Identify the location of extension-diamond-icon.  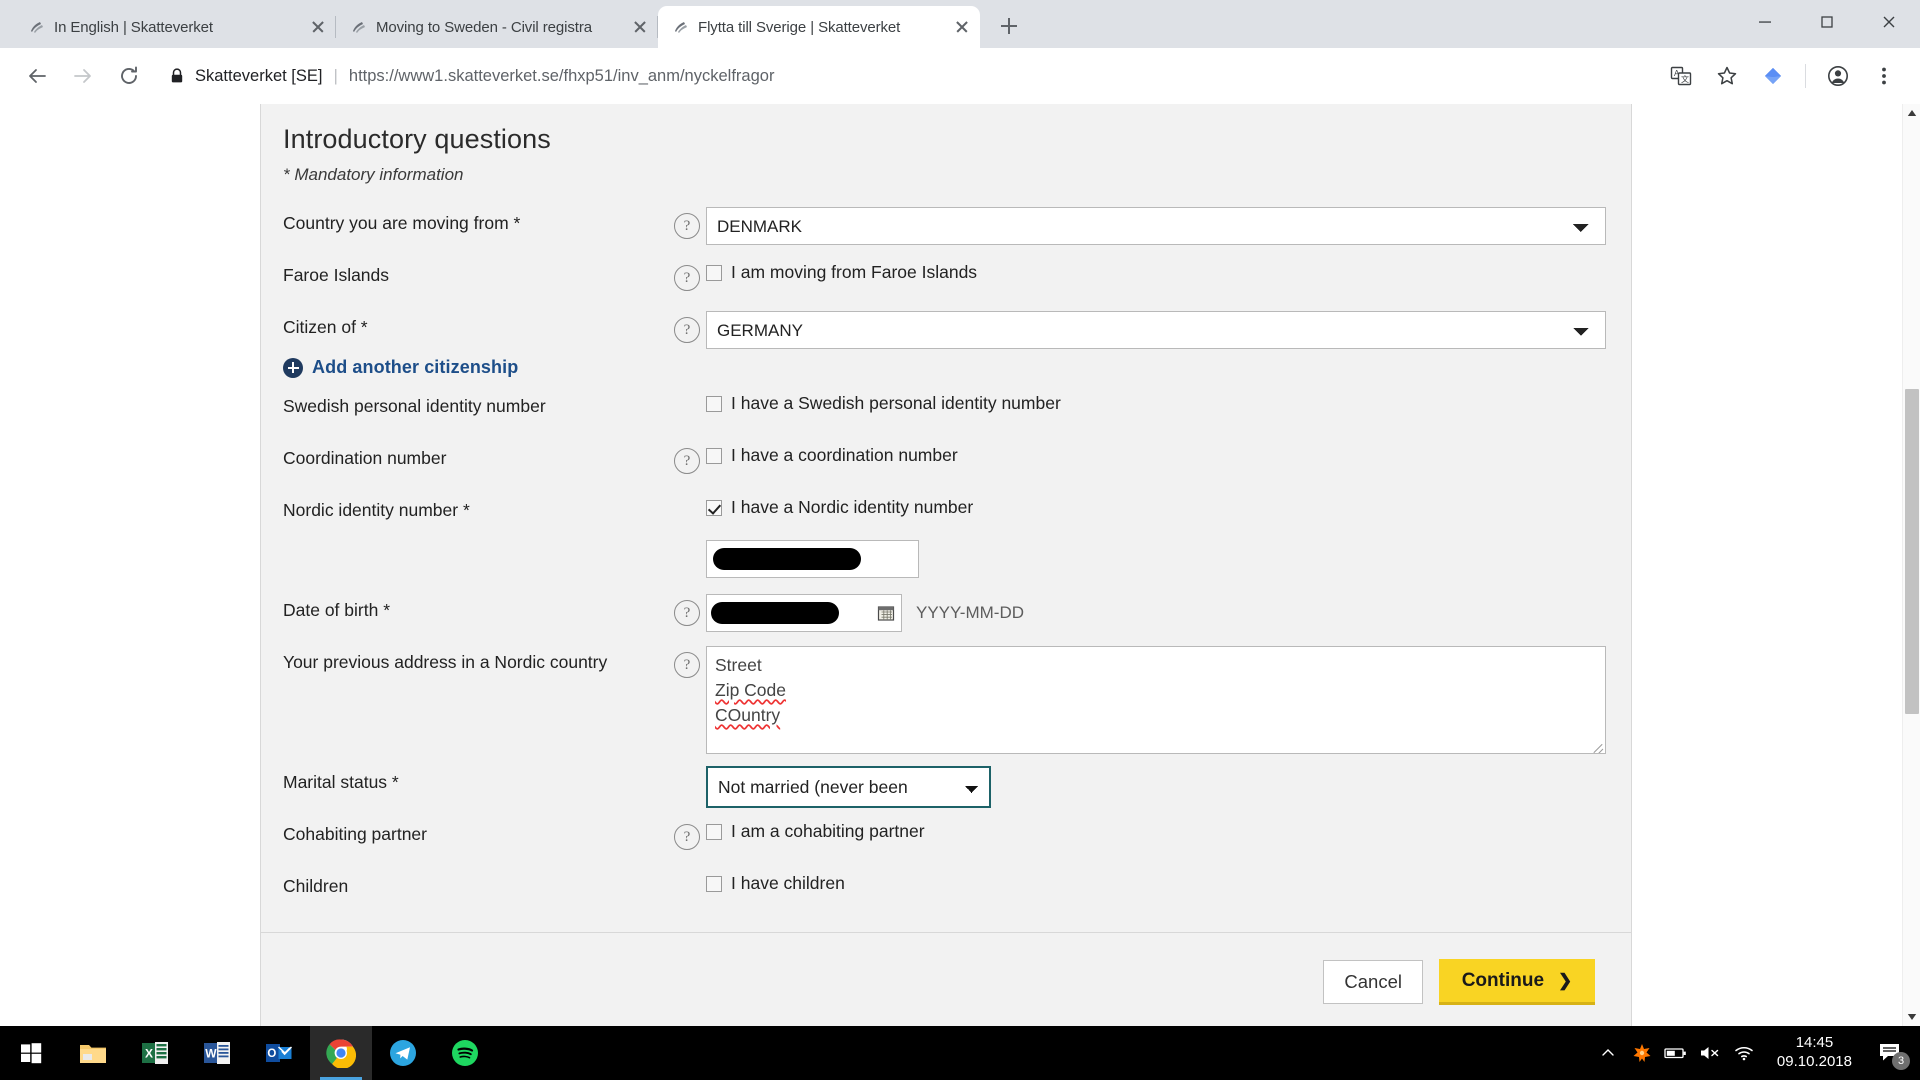
(1773, 76).